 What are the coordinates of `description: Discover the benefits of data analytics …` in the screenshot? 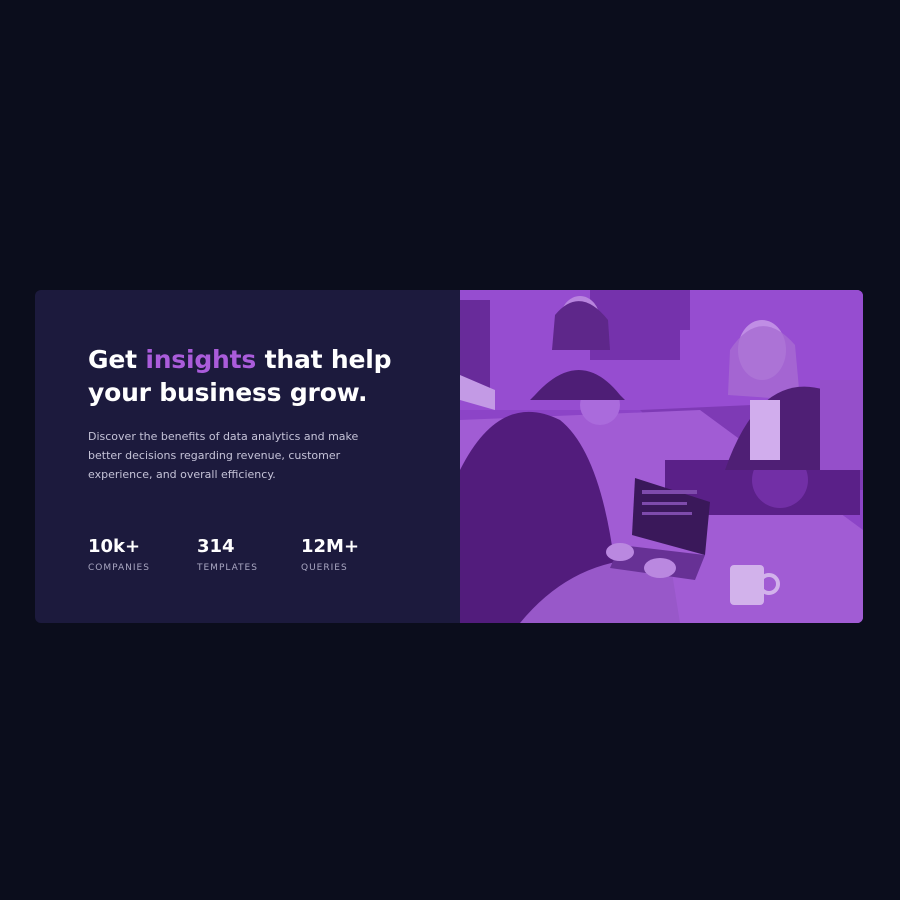 It's located at (223, 455).